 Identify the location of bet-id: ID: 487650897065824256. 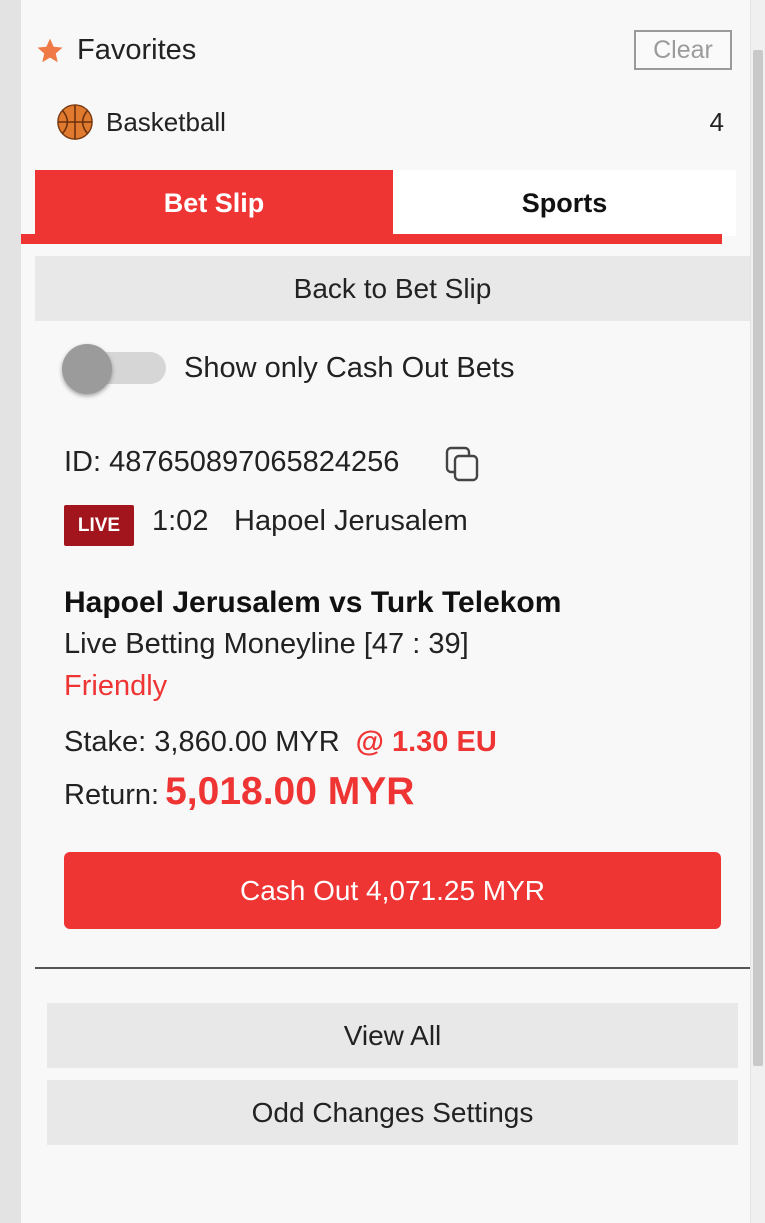
(232, 462).